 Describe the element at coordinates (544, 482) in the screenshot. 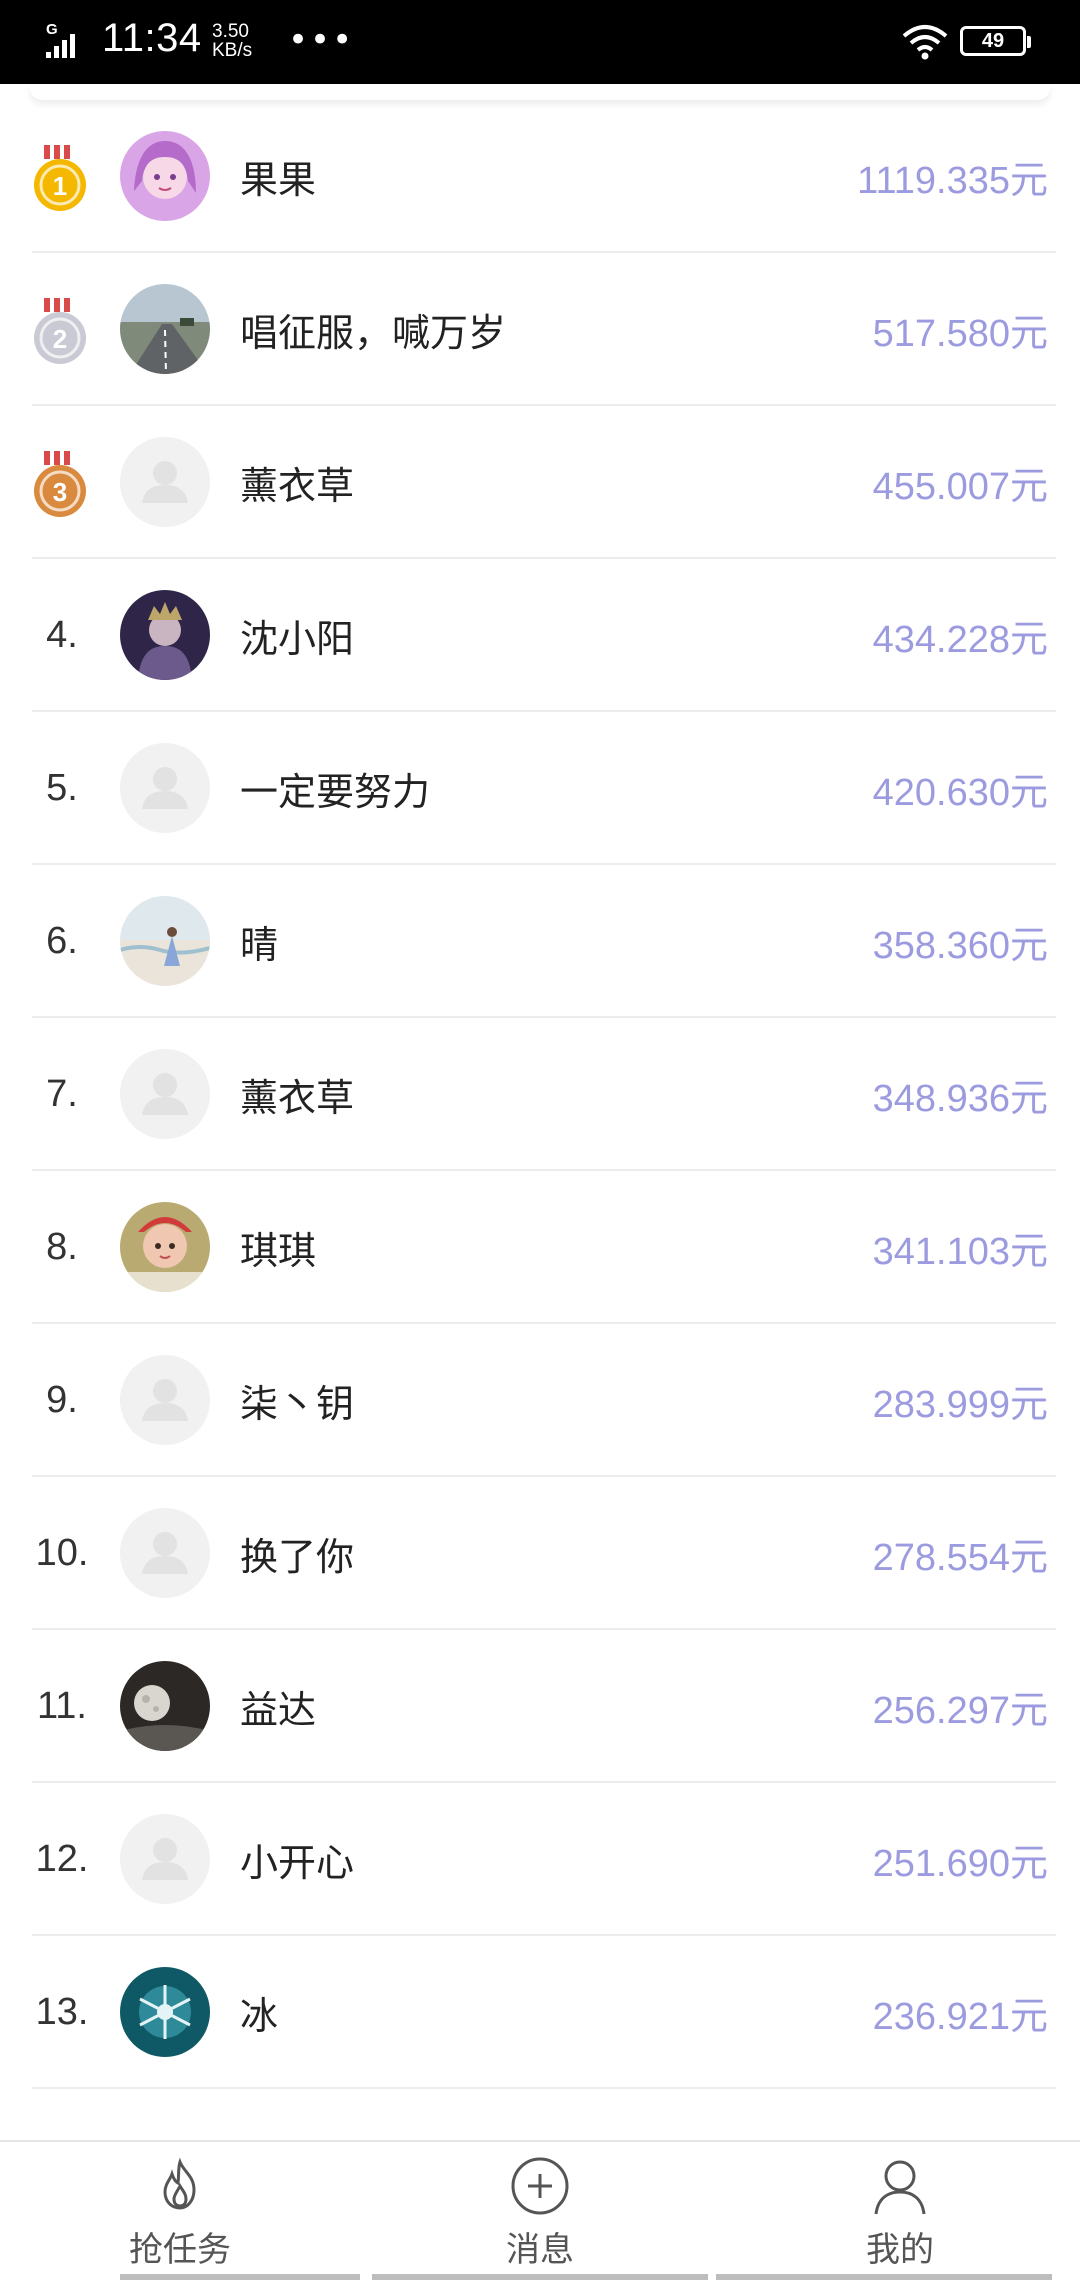

I see `list-item: 3 薰衣草 455.007元` at that location.